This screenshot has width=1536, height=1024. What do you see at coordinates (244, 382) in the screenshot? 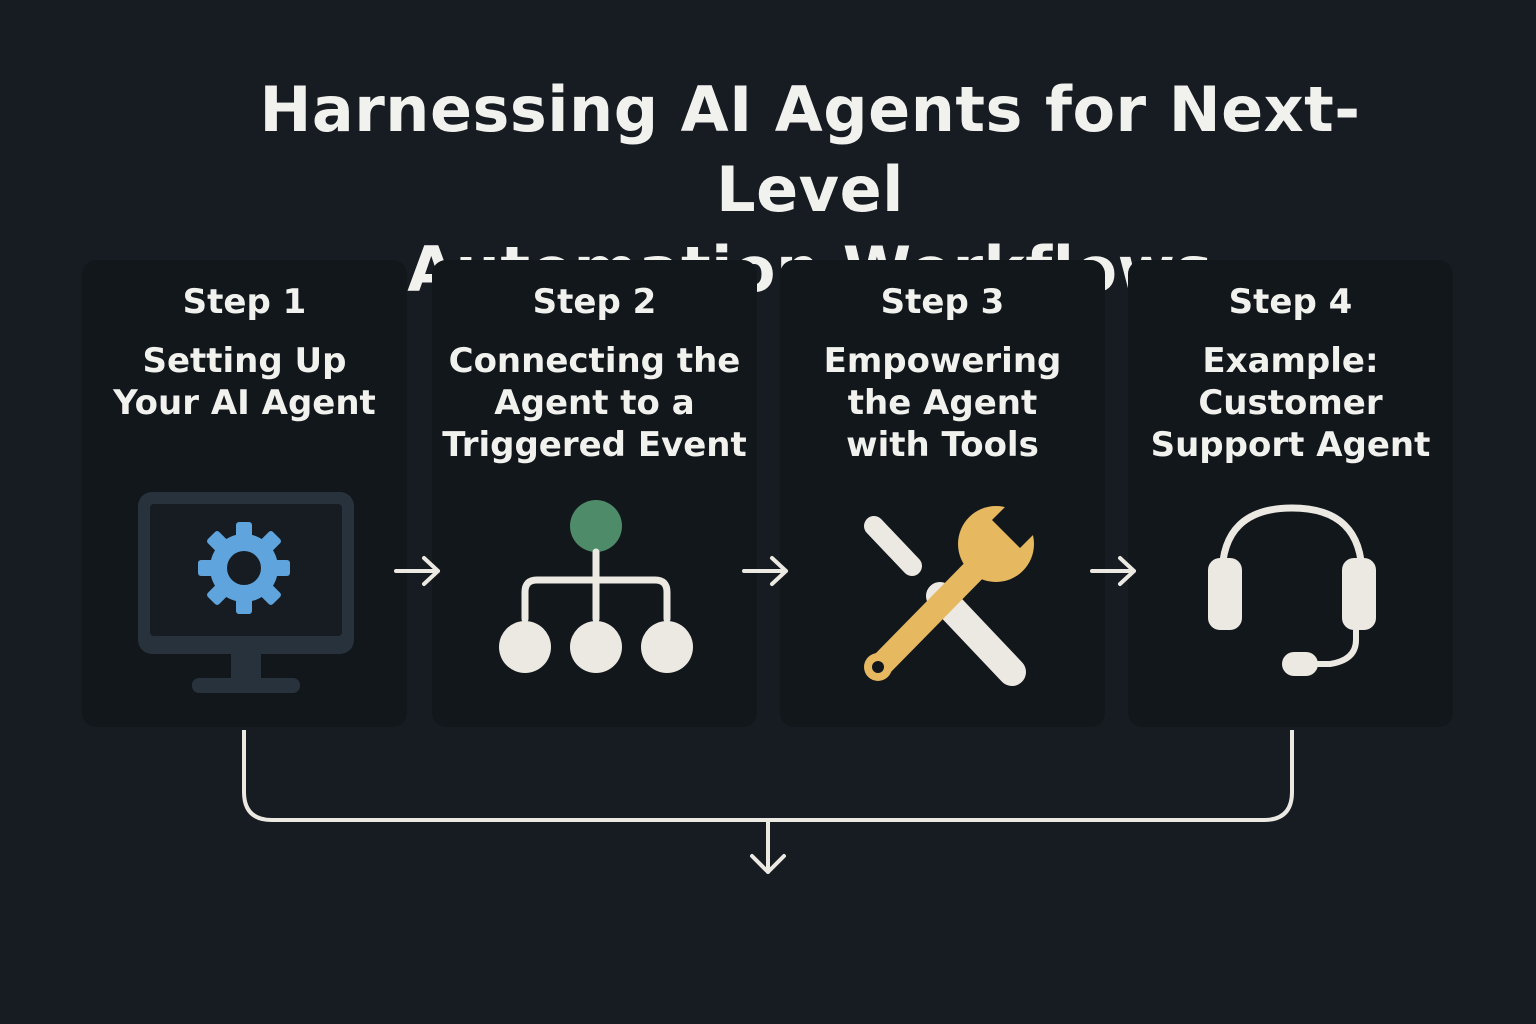
I see `step-1-description: Setting Up Your AI Agent` at bounding box center [244, 382].